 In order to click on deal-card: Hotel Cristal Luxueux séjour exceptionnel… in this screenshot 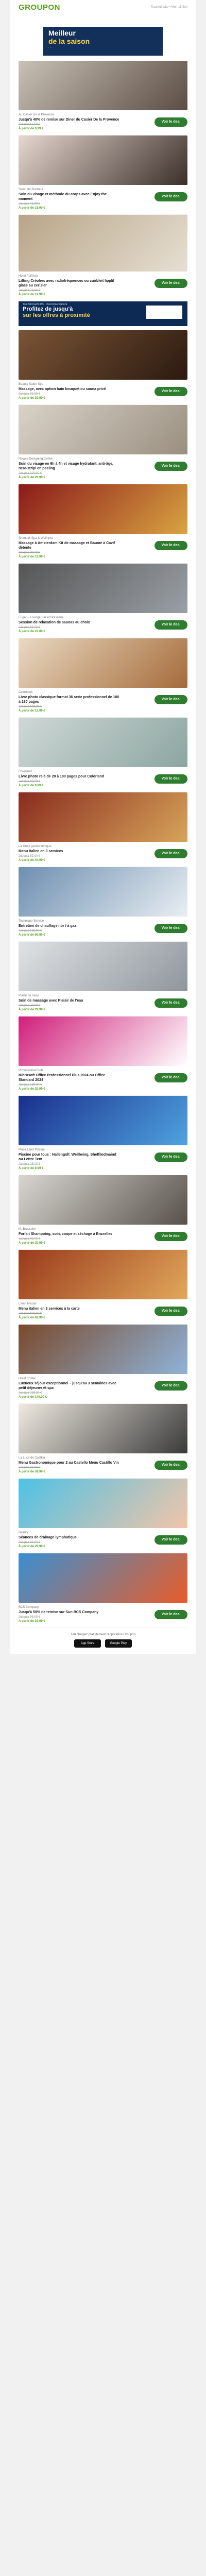, I will do `click(103, 1364)`.